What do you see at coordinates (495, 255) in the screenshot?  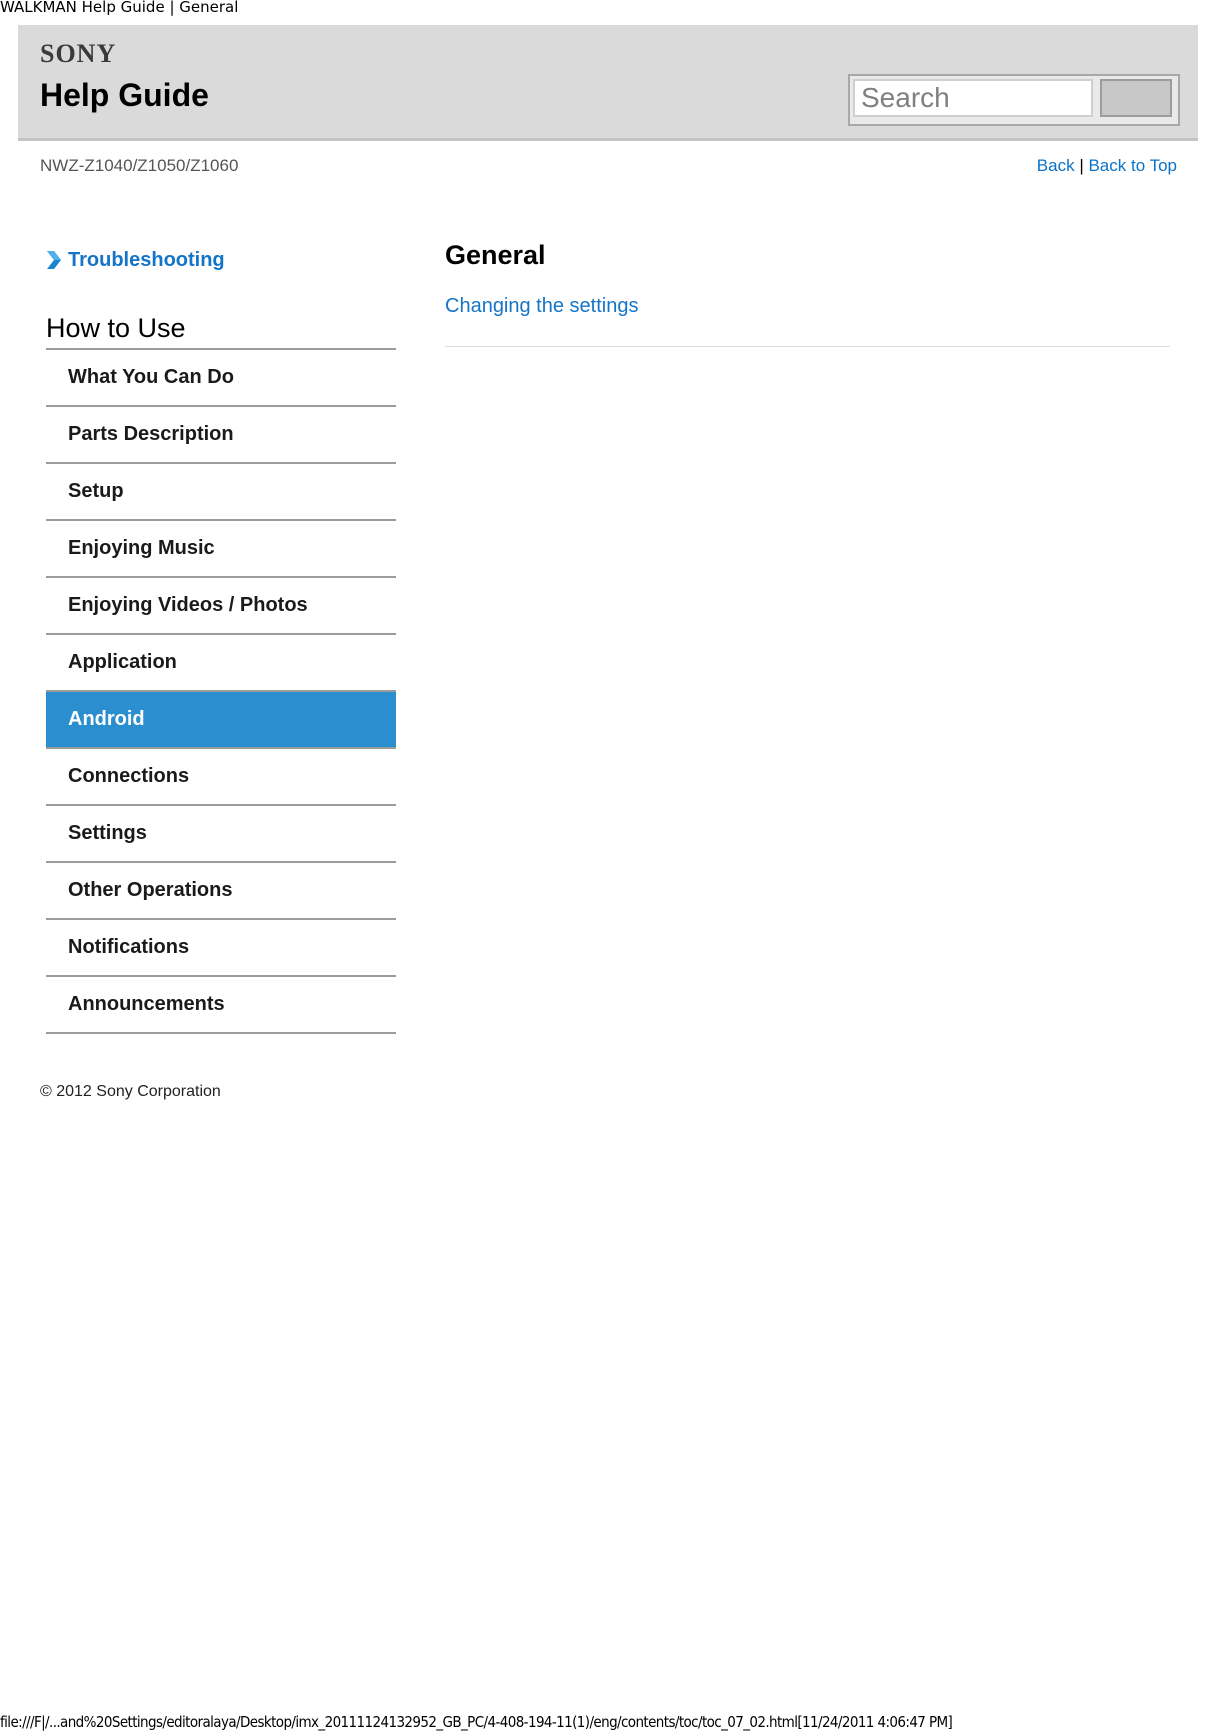 I see `page-heading: General` at bounding box center [495, 255].